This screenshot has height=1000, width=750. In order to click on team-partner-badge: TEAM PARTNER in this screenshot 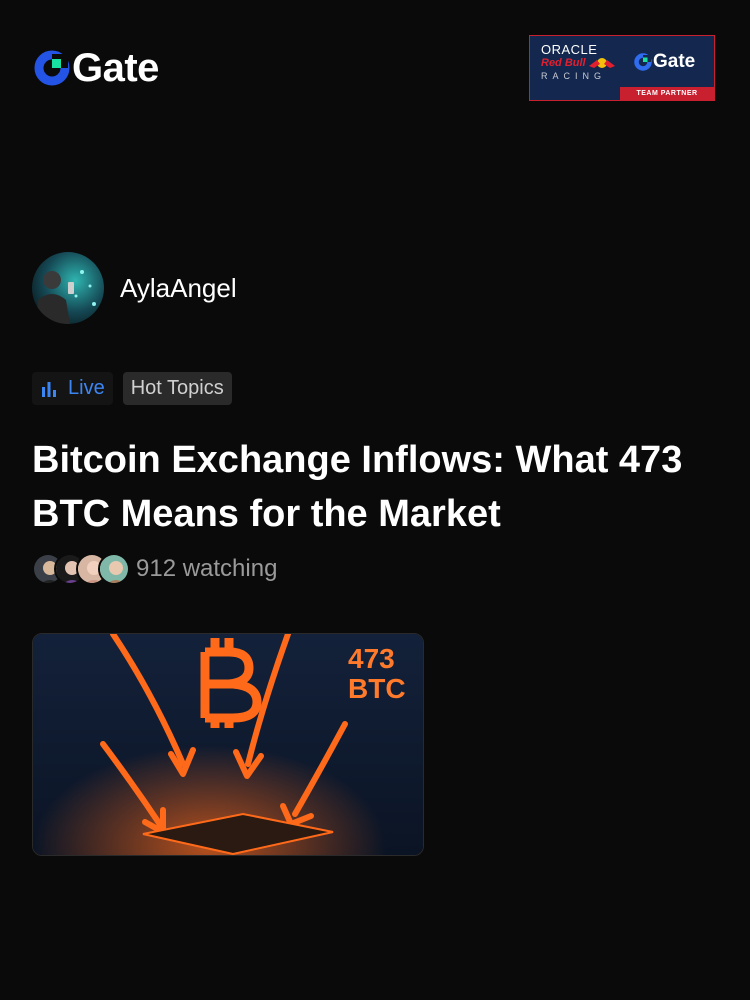, I will do `click(667, 93)`.